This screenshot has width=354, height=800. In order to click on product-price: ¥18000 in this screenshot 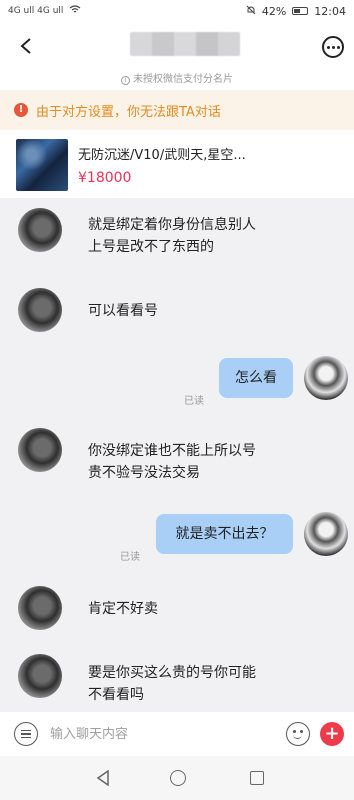, I will do `click(105, 178)`.